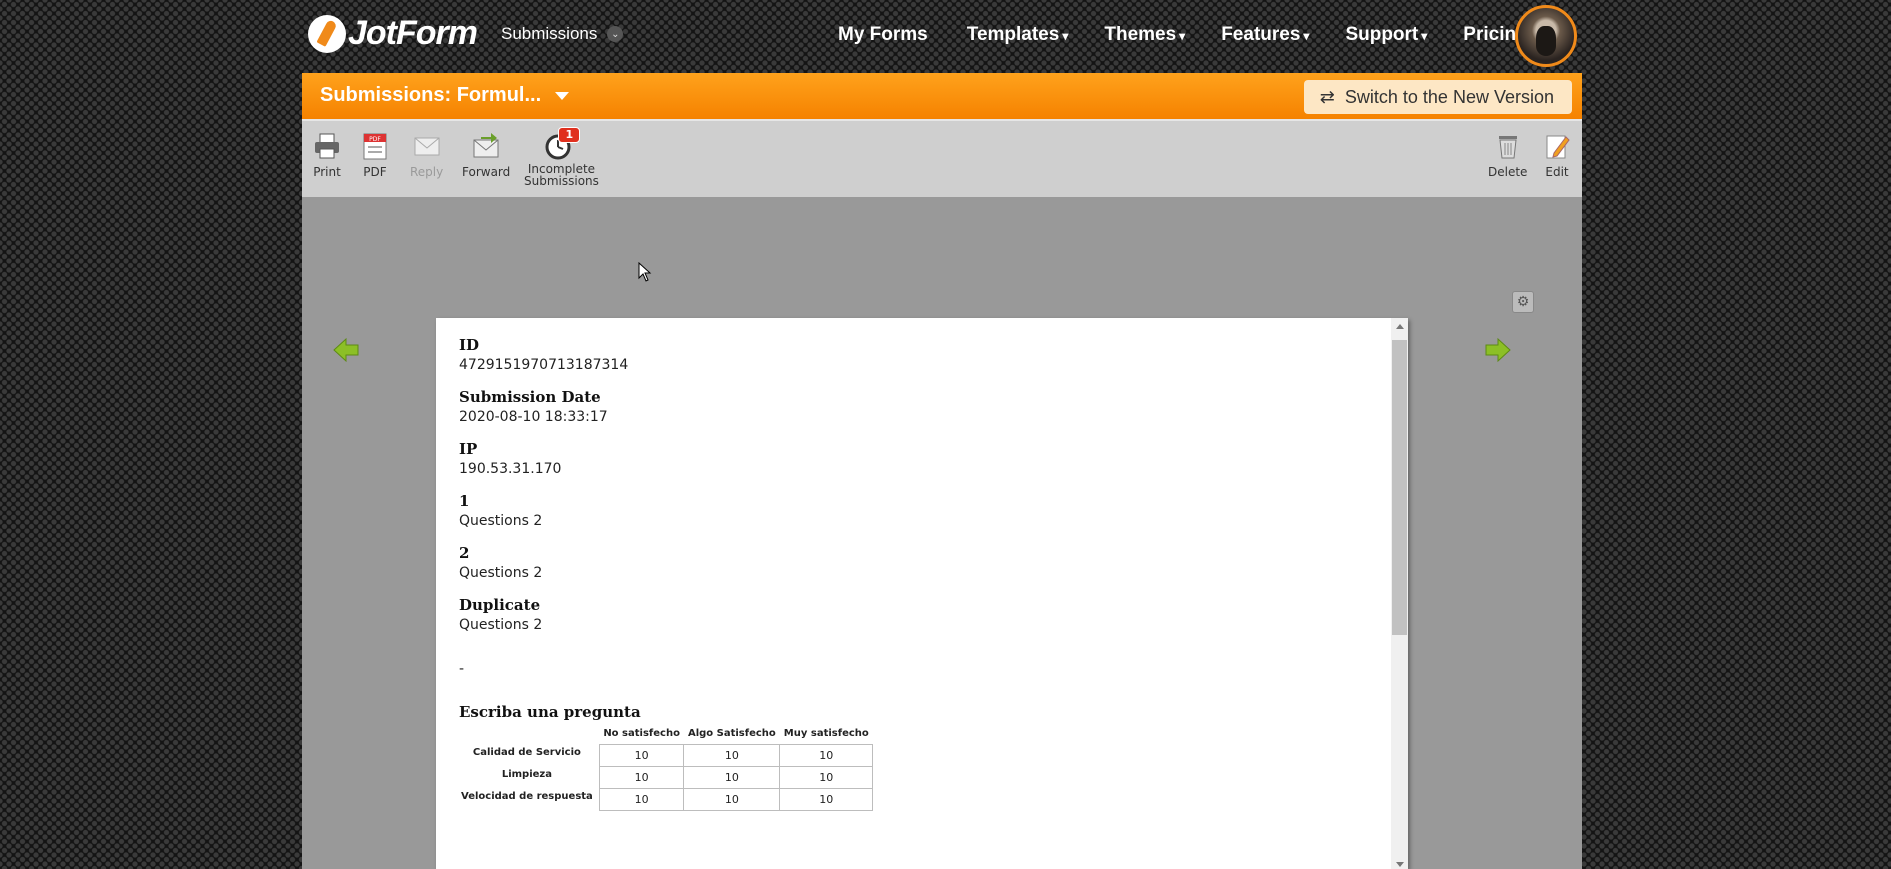  I want to click on scroll-up-arrow-icon, so click(1400, 326).